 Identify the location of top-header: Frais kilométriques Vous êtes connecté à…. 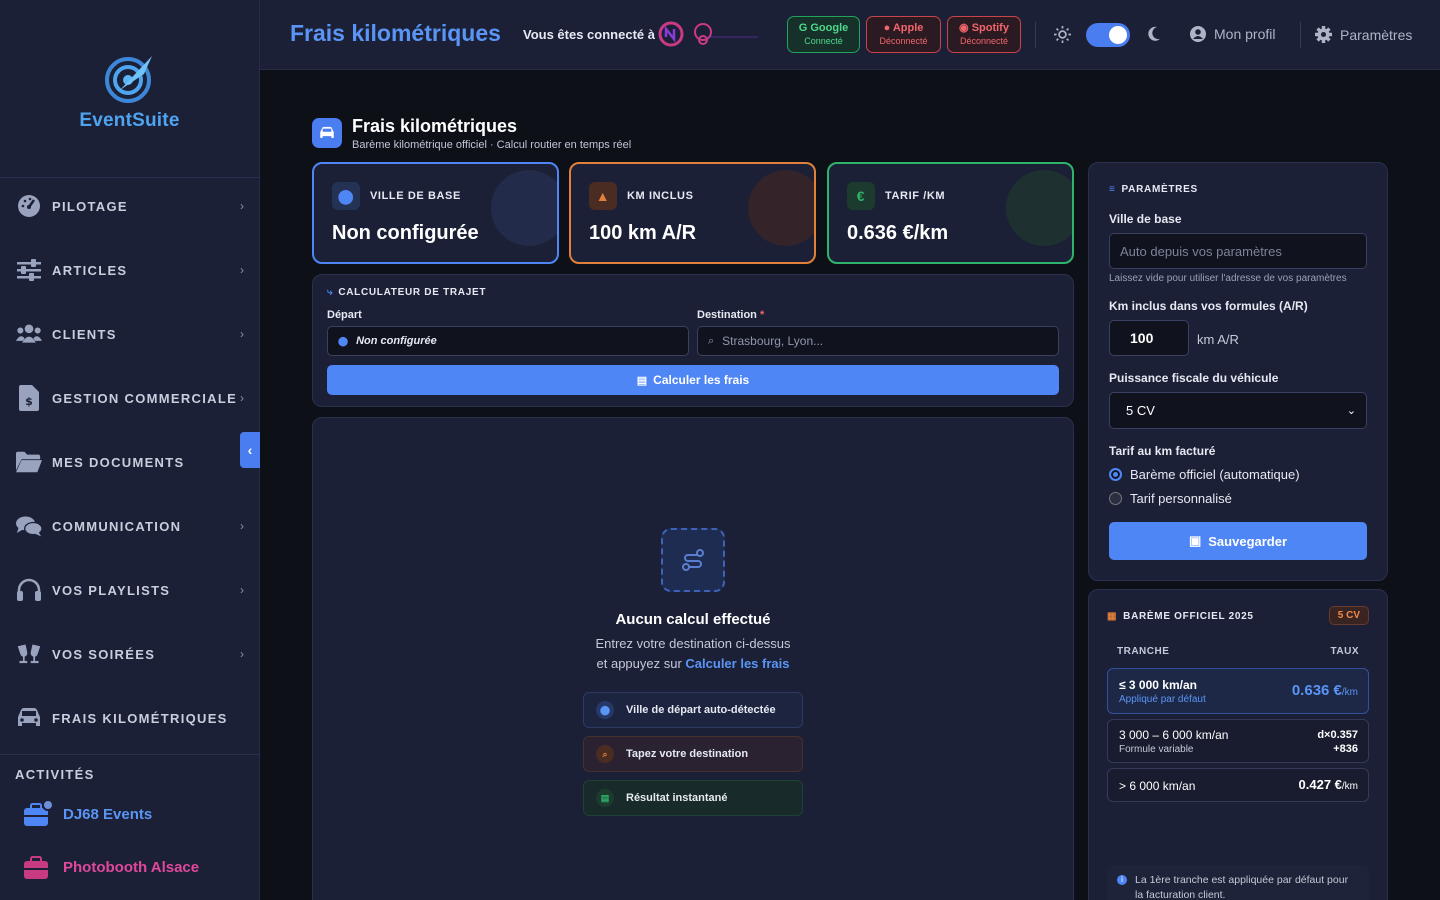
(850, 35).